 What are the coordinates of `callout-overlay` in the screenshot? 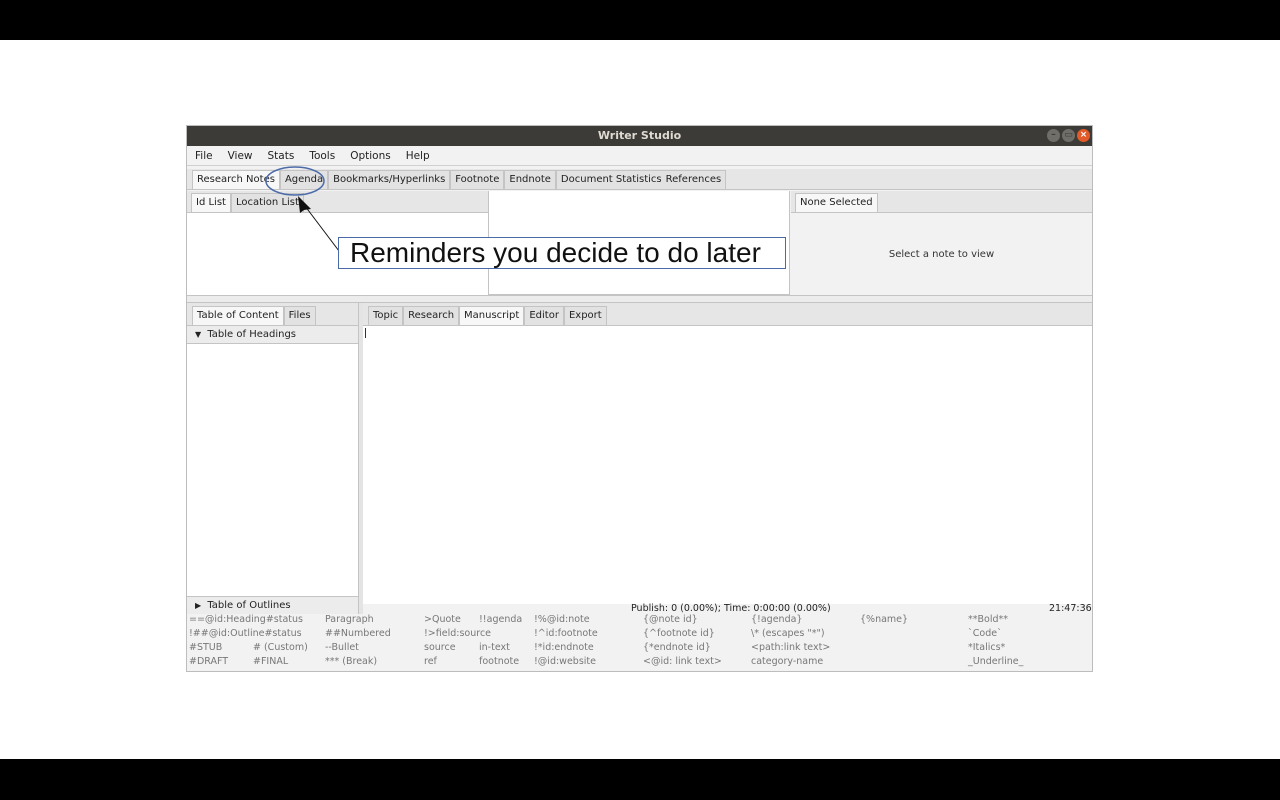 It's located at (302, 209).